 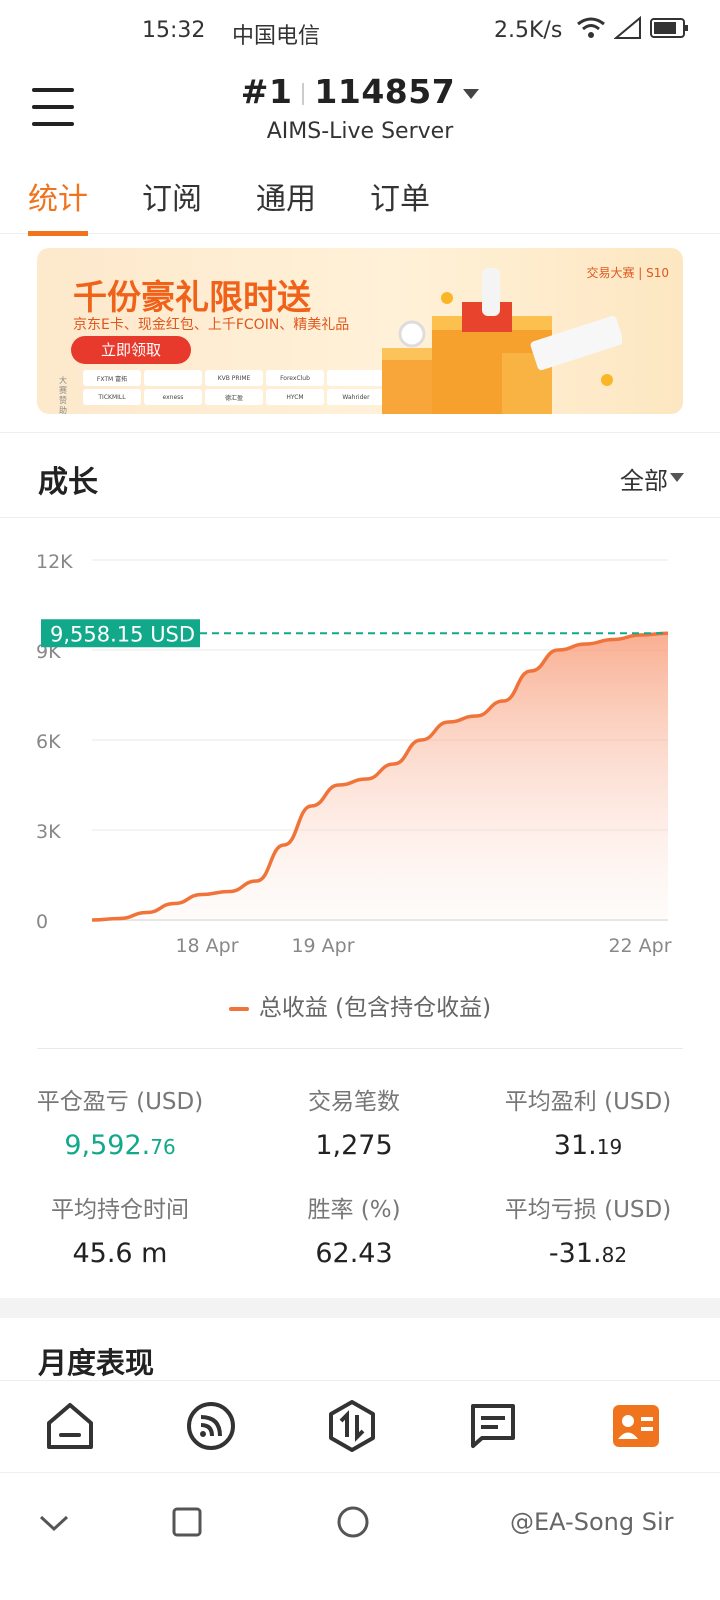 I want to click on account-selector: #1 114857 AIMS-Live Server, so click(x=360, y=108).